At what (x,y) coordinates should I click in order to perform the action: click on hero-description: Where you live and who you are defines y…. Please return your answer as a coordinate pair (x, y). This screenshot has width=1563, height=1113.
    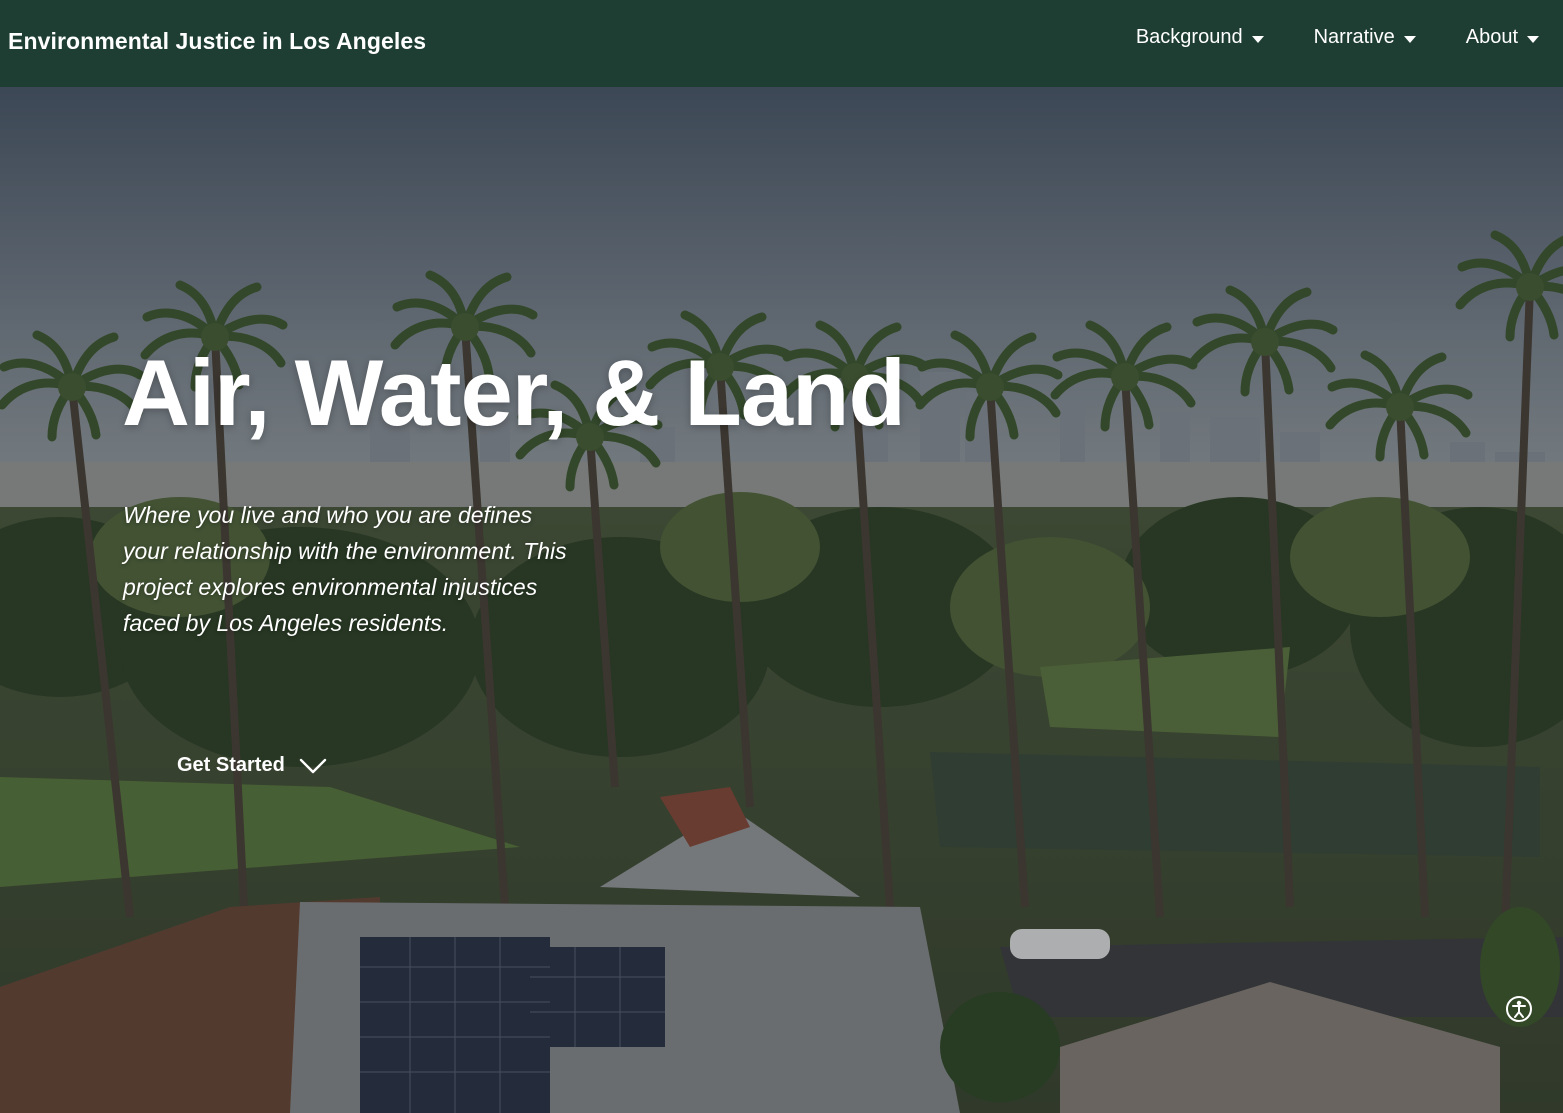
    Looking at the image, I should click on (345, 569).